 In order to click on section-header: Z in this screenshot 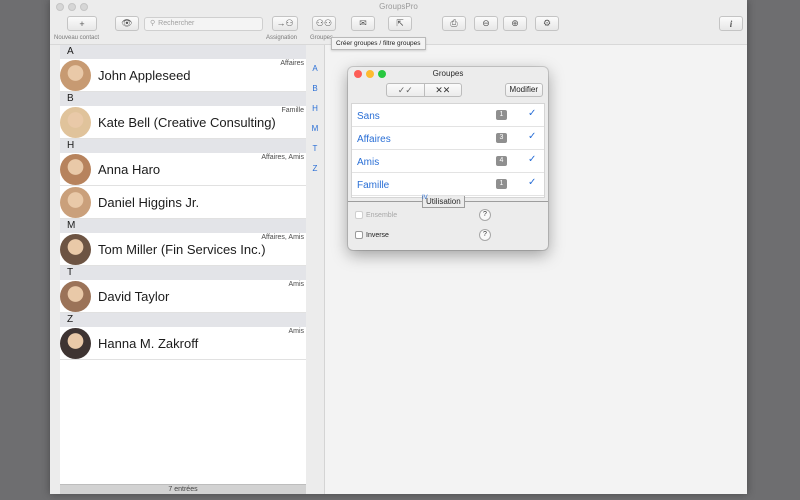, I will do `click(183, 320)`.